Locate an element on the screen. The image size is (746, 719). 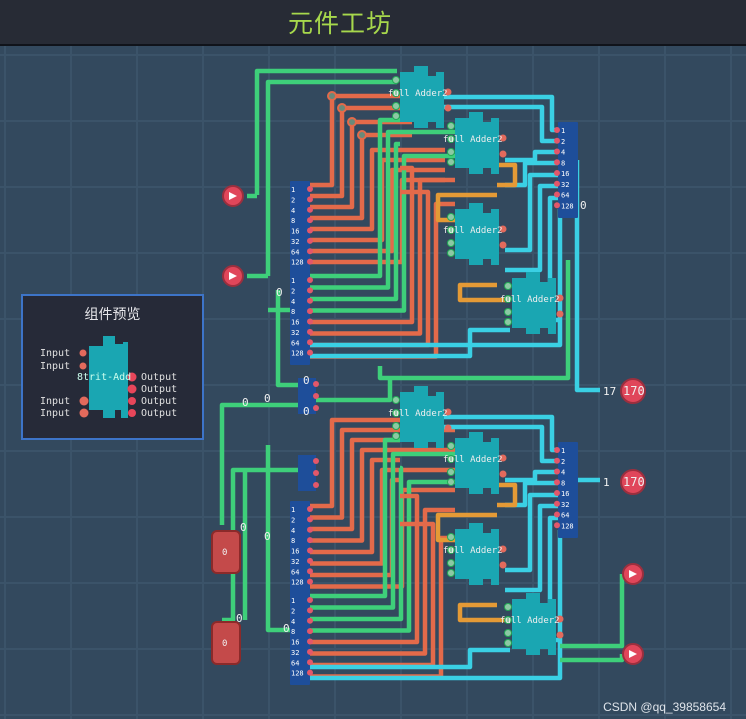
app-header: 元件工坊 is located at coordinates (373, 23).